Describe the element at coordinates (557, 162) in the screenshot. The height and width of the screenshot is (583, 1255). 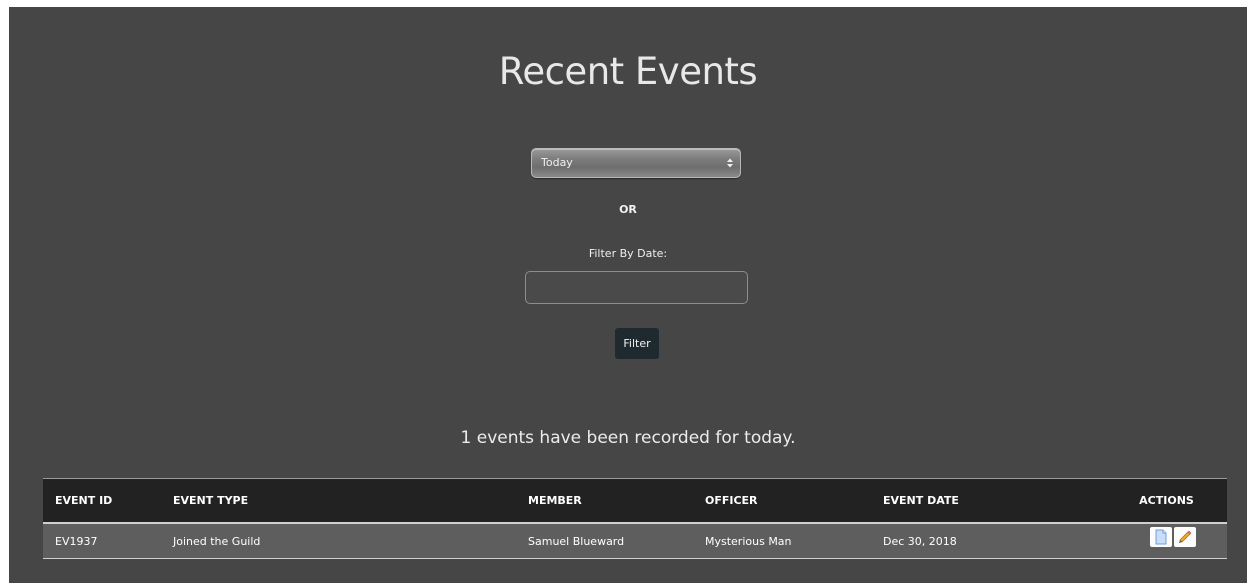
I see `date-range-select-value: Today` at that location.